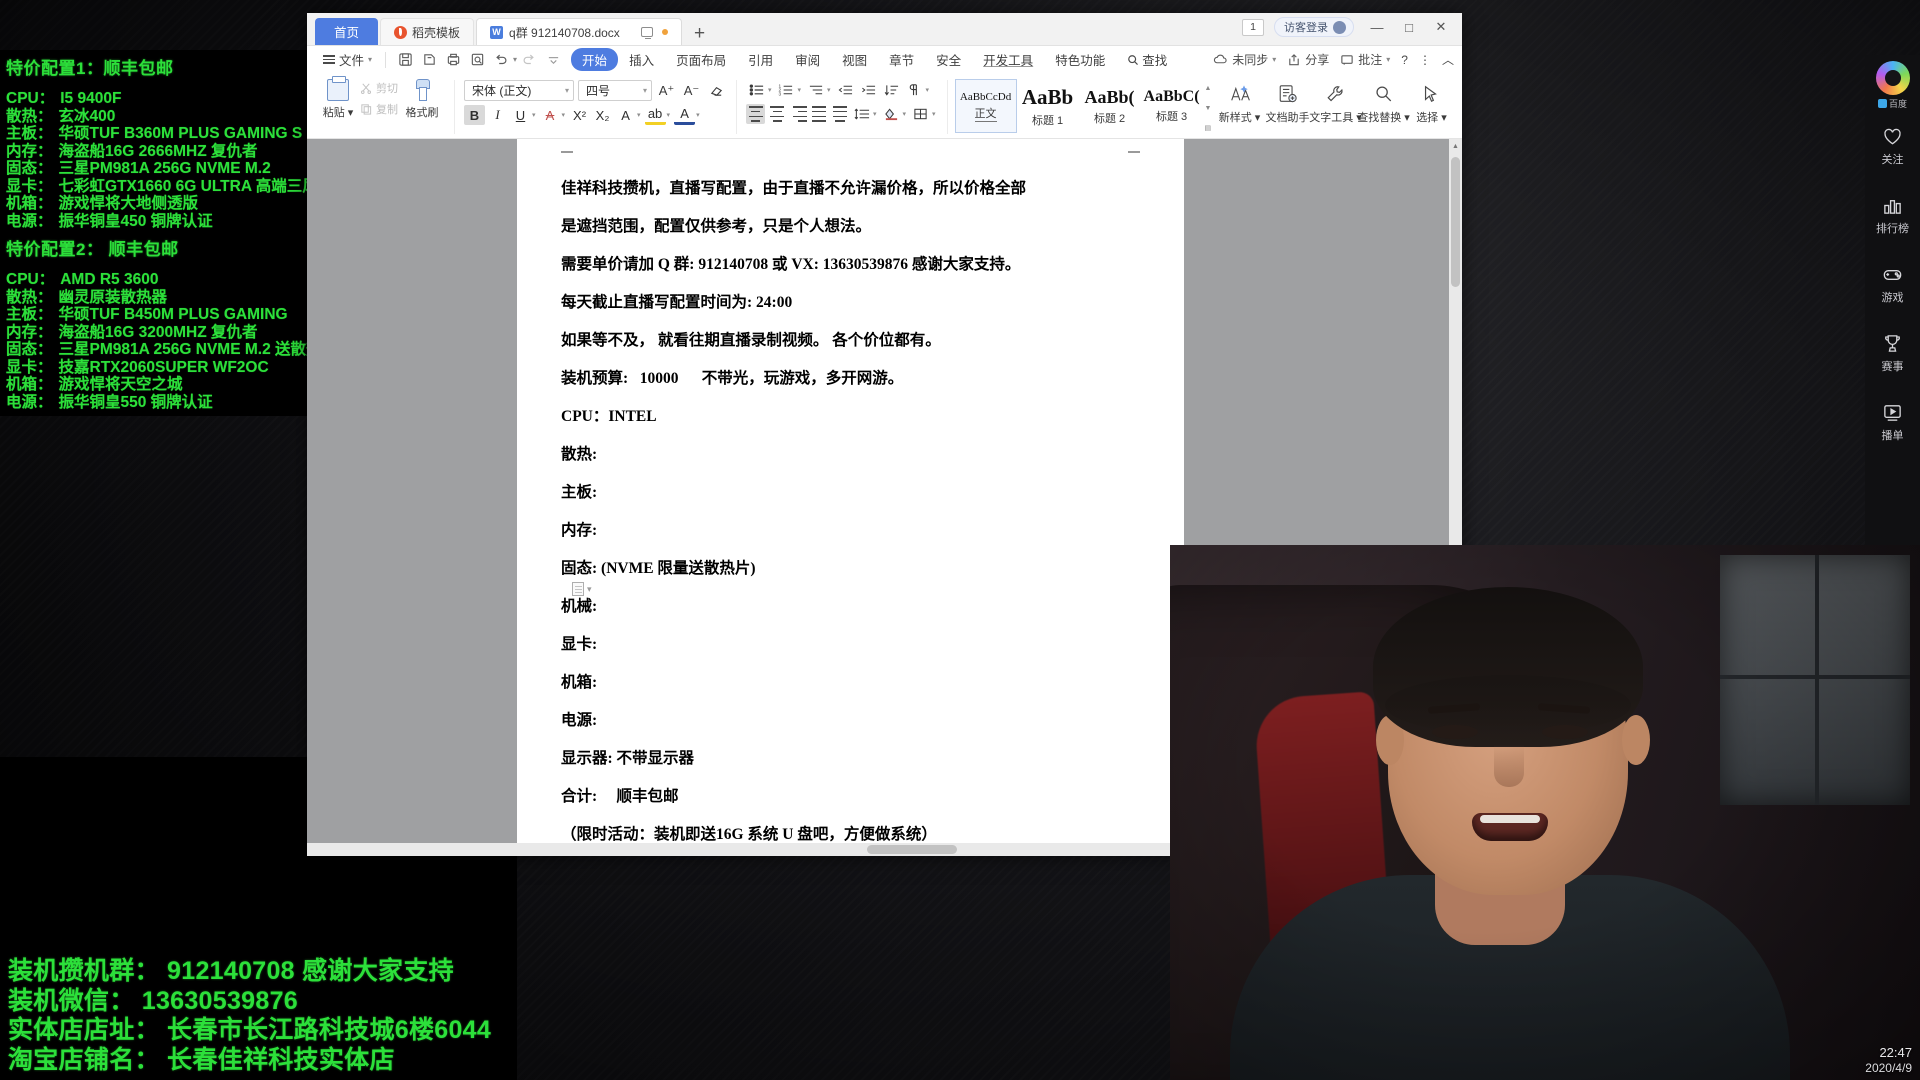 The width and height of the screenshot is (1920, 1080). What do you see at coordinates (501, 60) in the screenshot?
I see `undo-icon` at bounding box center [501, 60].